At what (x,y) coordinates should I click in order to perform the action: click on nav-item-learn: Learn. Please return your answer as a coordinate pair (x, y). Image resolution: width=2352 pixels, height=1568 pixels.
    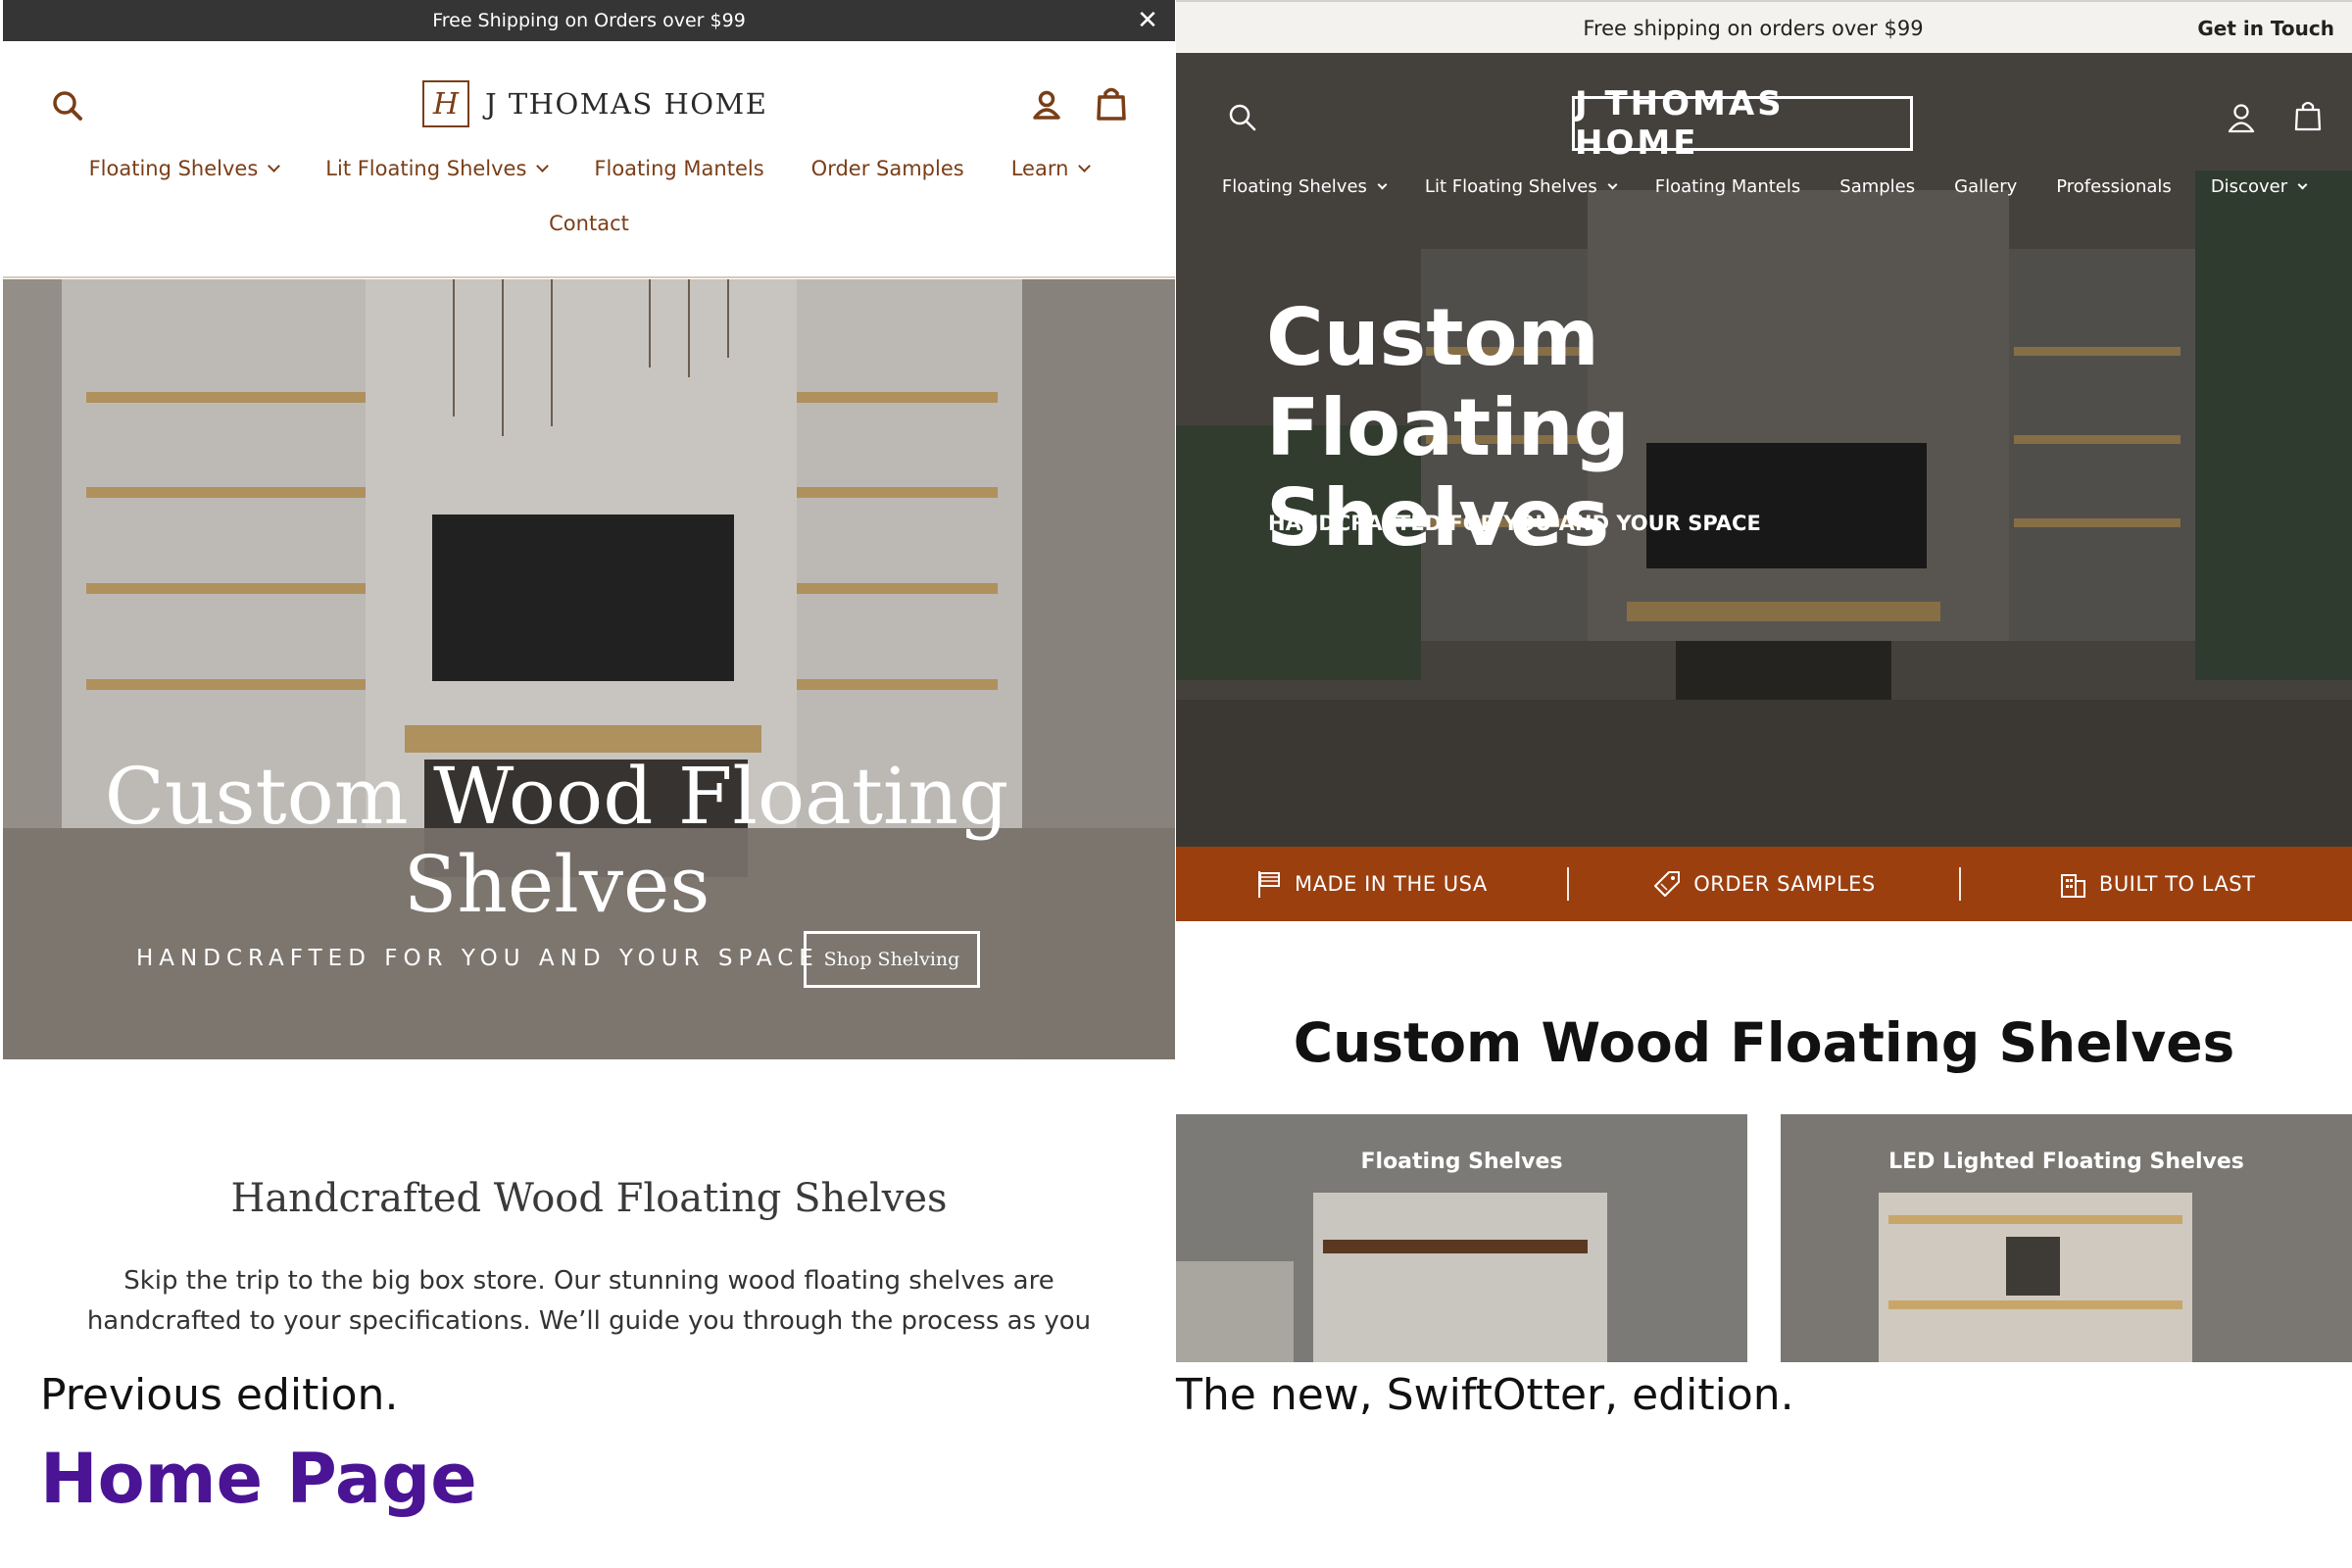
    Looking at the image, I should click on (1051, 168).